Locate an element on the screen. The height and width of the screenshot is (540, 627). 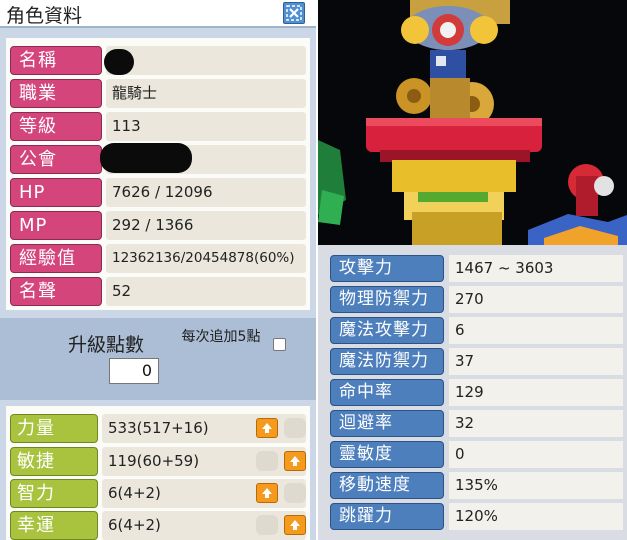
info-label: MP is located at coordinates (56, 225).